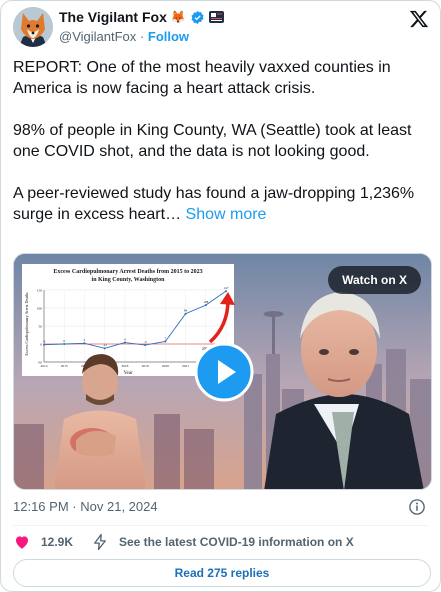 The width and height of the screenshot is (441, 592). What do you see at coordinates (236, 542) in the screenshot?
I see `covid-info-label: See the latest COVID-19 information on X` at bounding box center [236, 542].